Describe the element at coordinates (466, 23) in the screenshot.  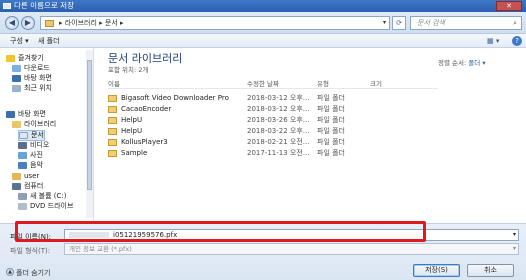
I see `search-input: 문서 검색 ⌕` at that location.